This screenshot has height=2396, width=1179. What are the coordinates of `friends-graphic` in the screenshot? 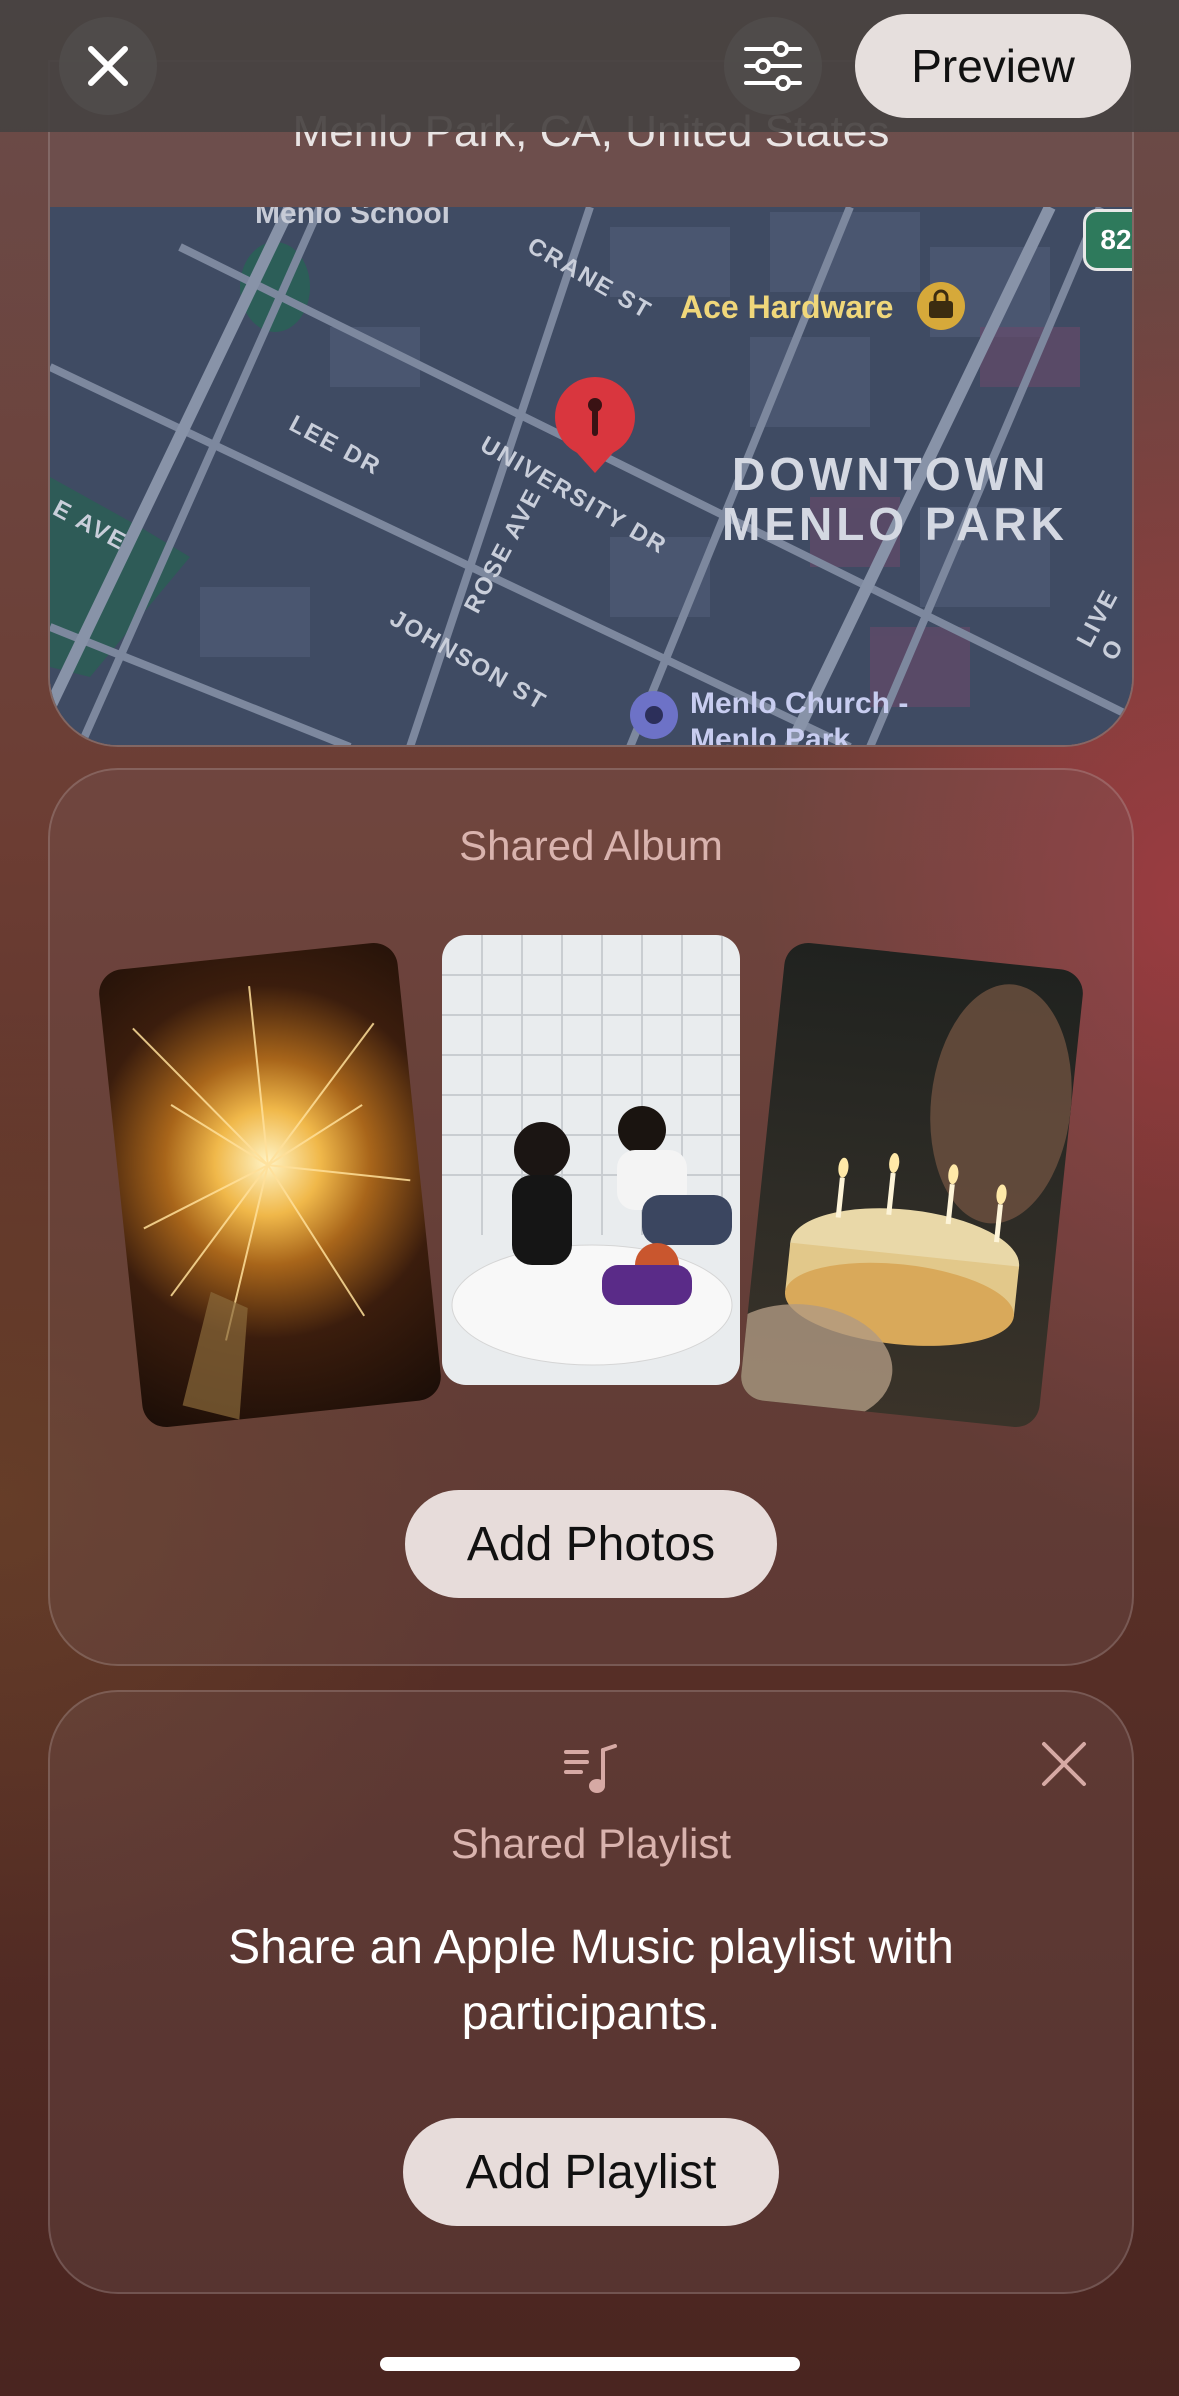 It's located at (591, 1150).